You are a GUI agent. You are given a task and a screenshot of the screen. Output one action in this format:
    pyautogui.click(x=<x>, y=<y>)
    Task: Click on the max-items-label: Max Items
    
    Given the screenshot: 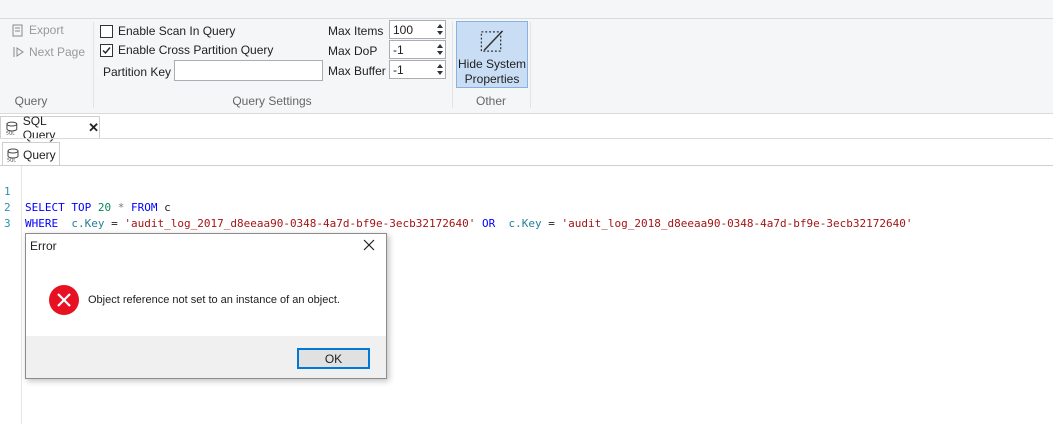 What is the action you would take?
    pyautogui.click(x=356, y=31)
    